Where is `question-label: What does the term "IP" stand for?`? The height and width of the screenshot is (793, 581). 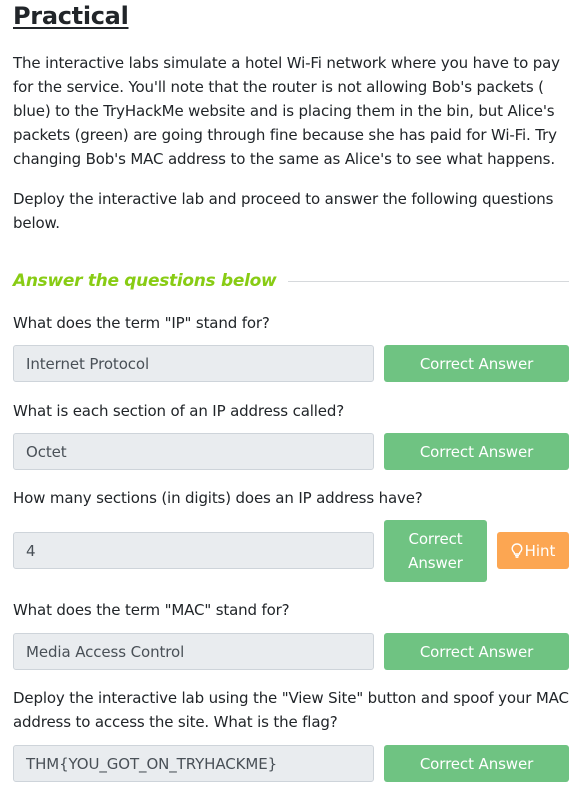 question-label: What does the term "IP" stand for? is located at coordinates (141, 323).